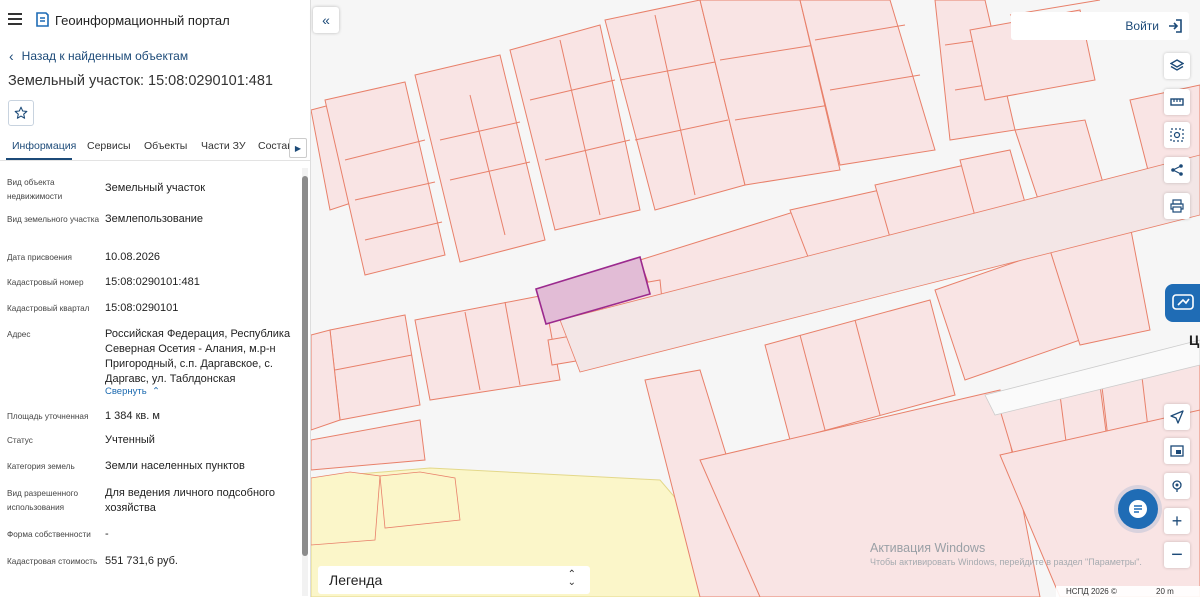 This screenshot has width=1200, height=597. I want to click on feedback-icon, so click(1182, 302).